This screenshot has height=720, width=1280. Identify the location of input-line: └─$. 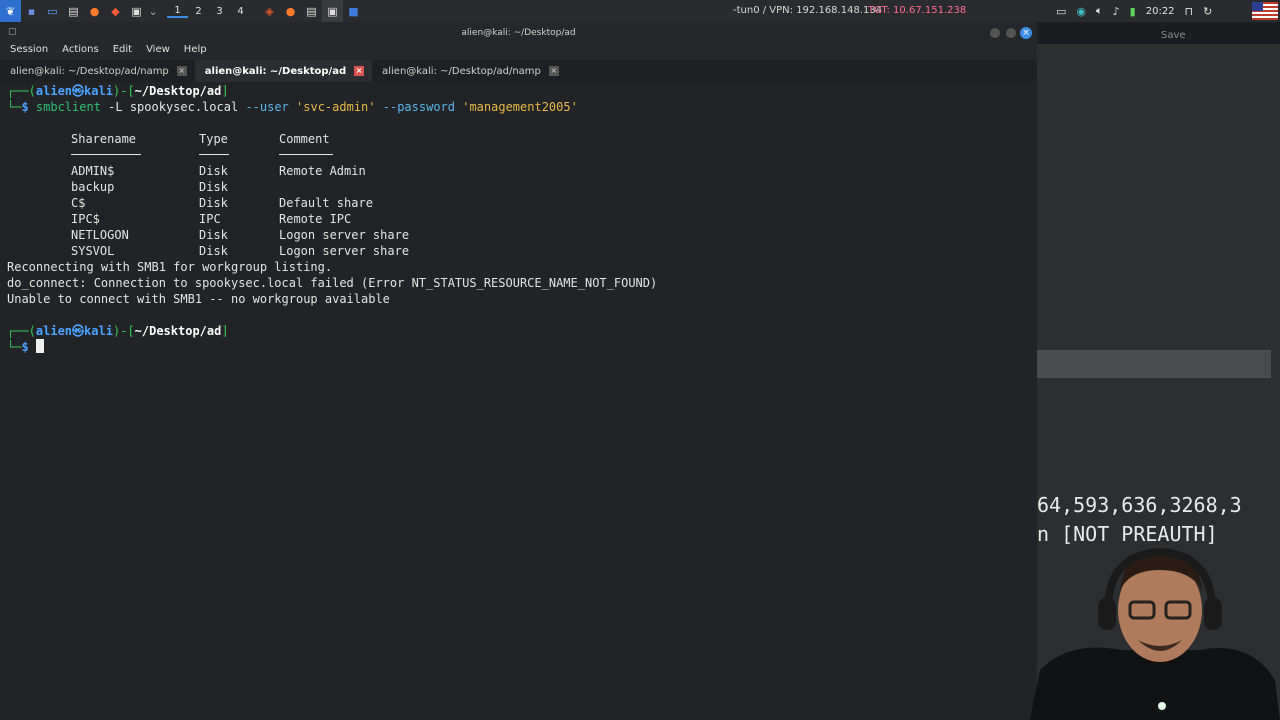
(25, 347).